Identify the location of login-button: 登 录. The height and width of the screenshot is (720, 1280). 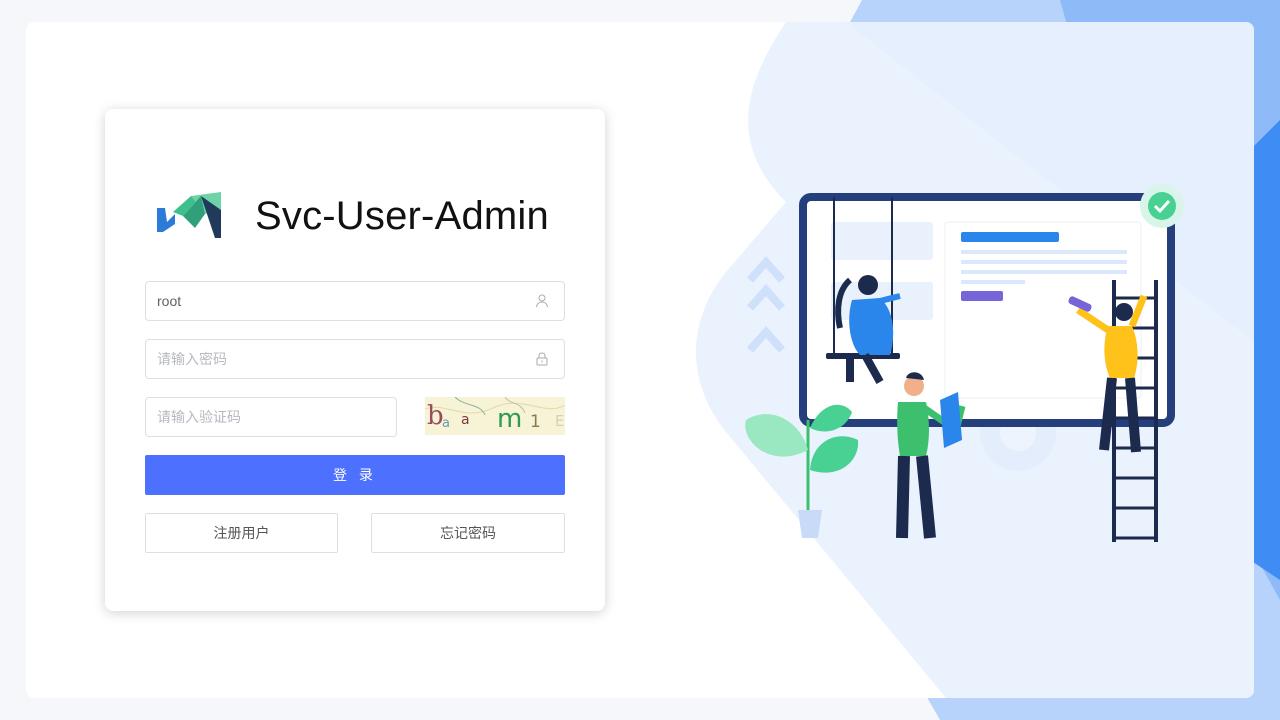
(355, 475).